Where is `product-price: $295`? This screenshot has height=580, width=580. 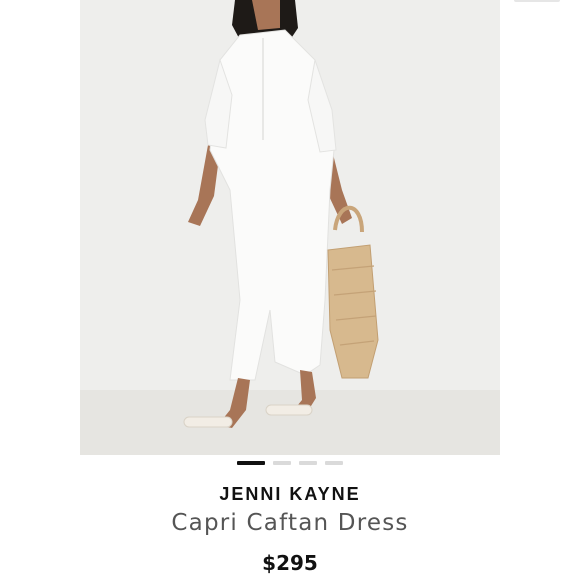
product-price: $295 is located at coordinates (290, 563).